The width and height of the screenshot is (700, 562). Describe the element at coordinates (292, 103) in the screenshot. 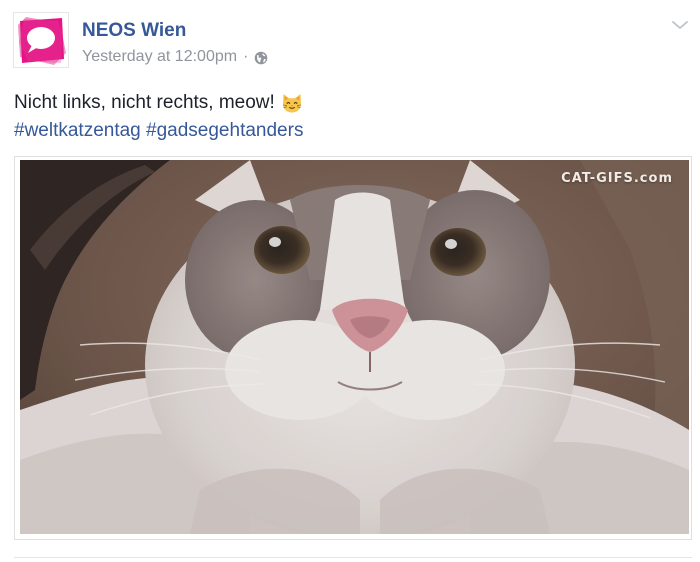

I see `cat-face-emoji` at that location.